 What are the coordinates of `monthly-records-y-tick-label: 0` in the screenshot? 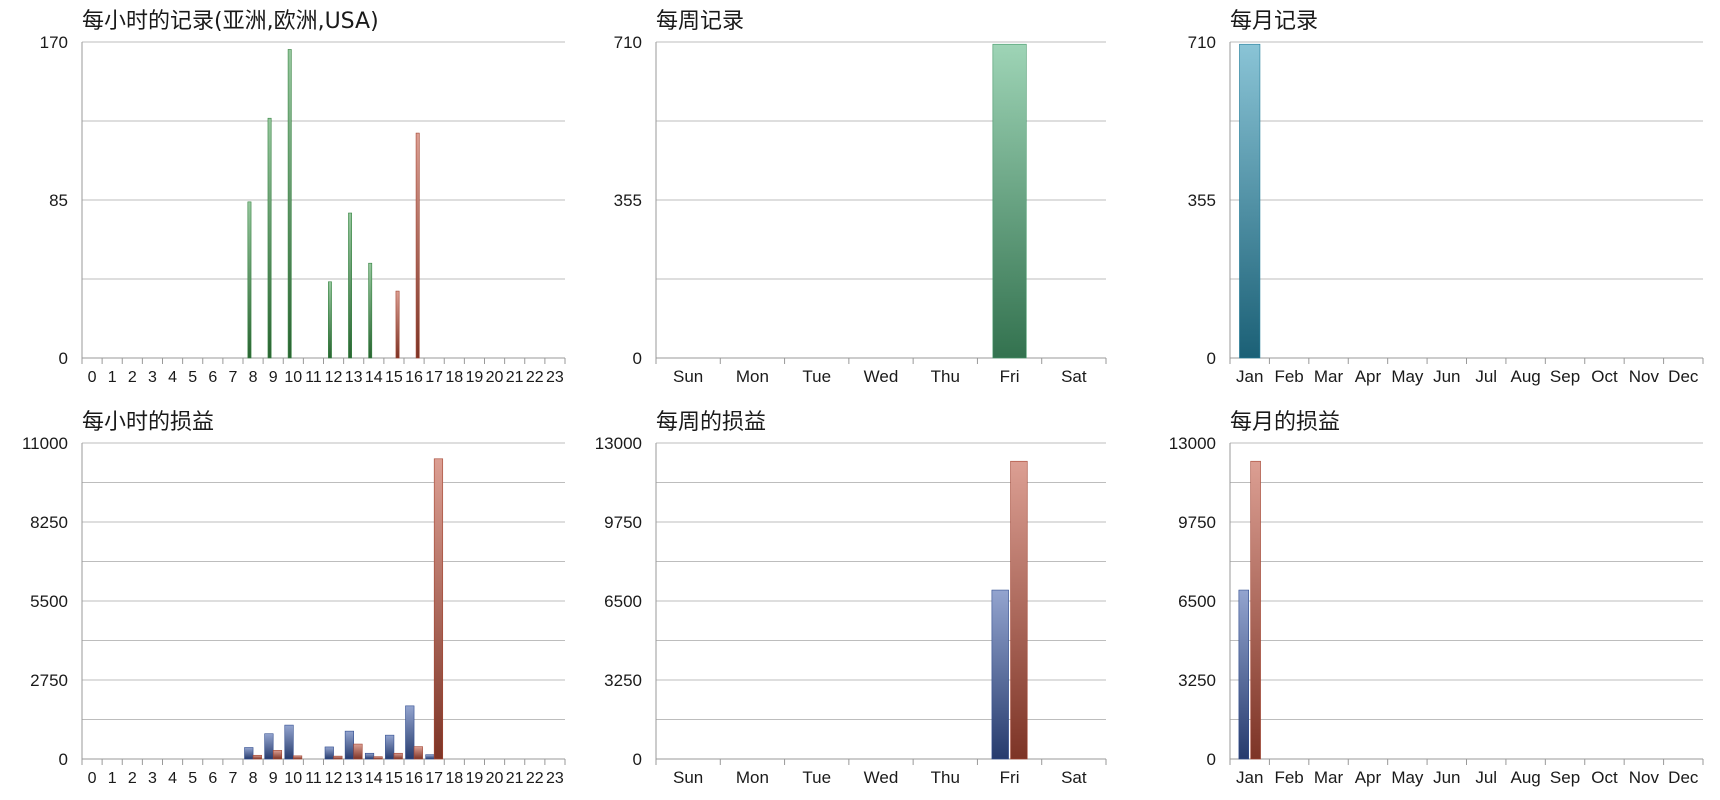 It's located at (1211, 358).